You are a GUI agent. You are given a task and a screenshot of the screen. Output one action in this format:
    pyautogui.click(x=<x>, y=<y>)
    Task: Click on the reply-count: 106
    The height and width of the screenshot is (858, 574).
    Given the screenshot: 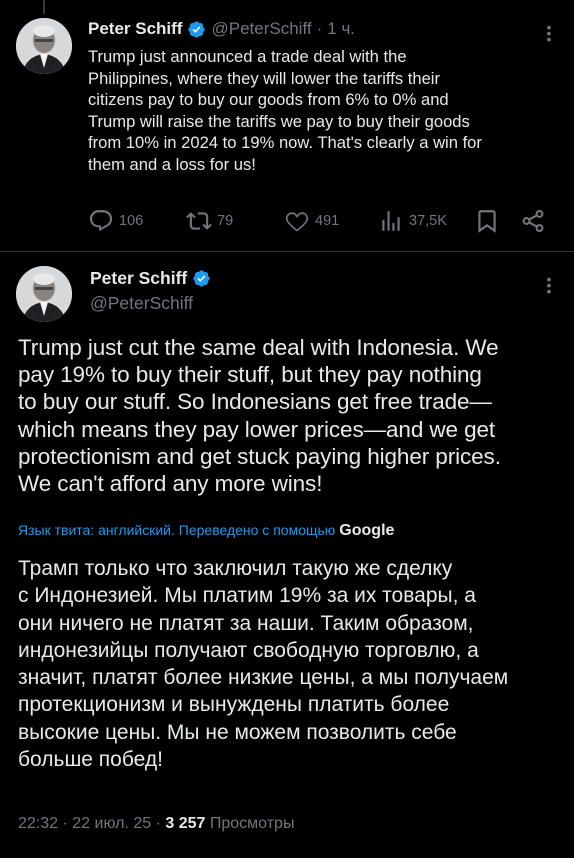 What is the action you would take?
    pyautogui.click(x=131, y=221)
    